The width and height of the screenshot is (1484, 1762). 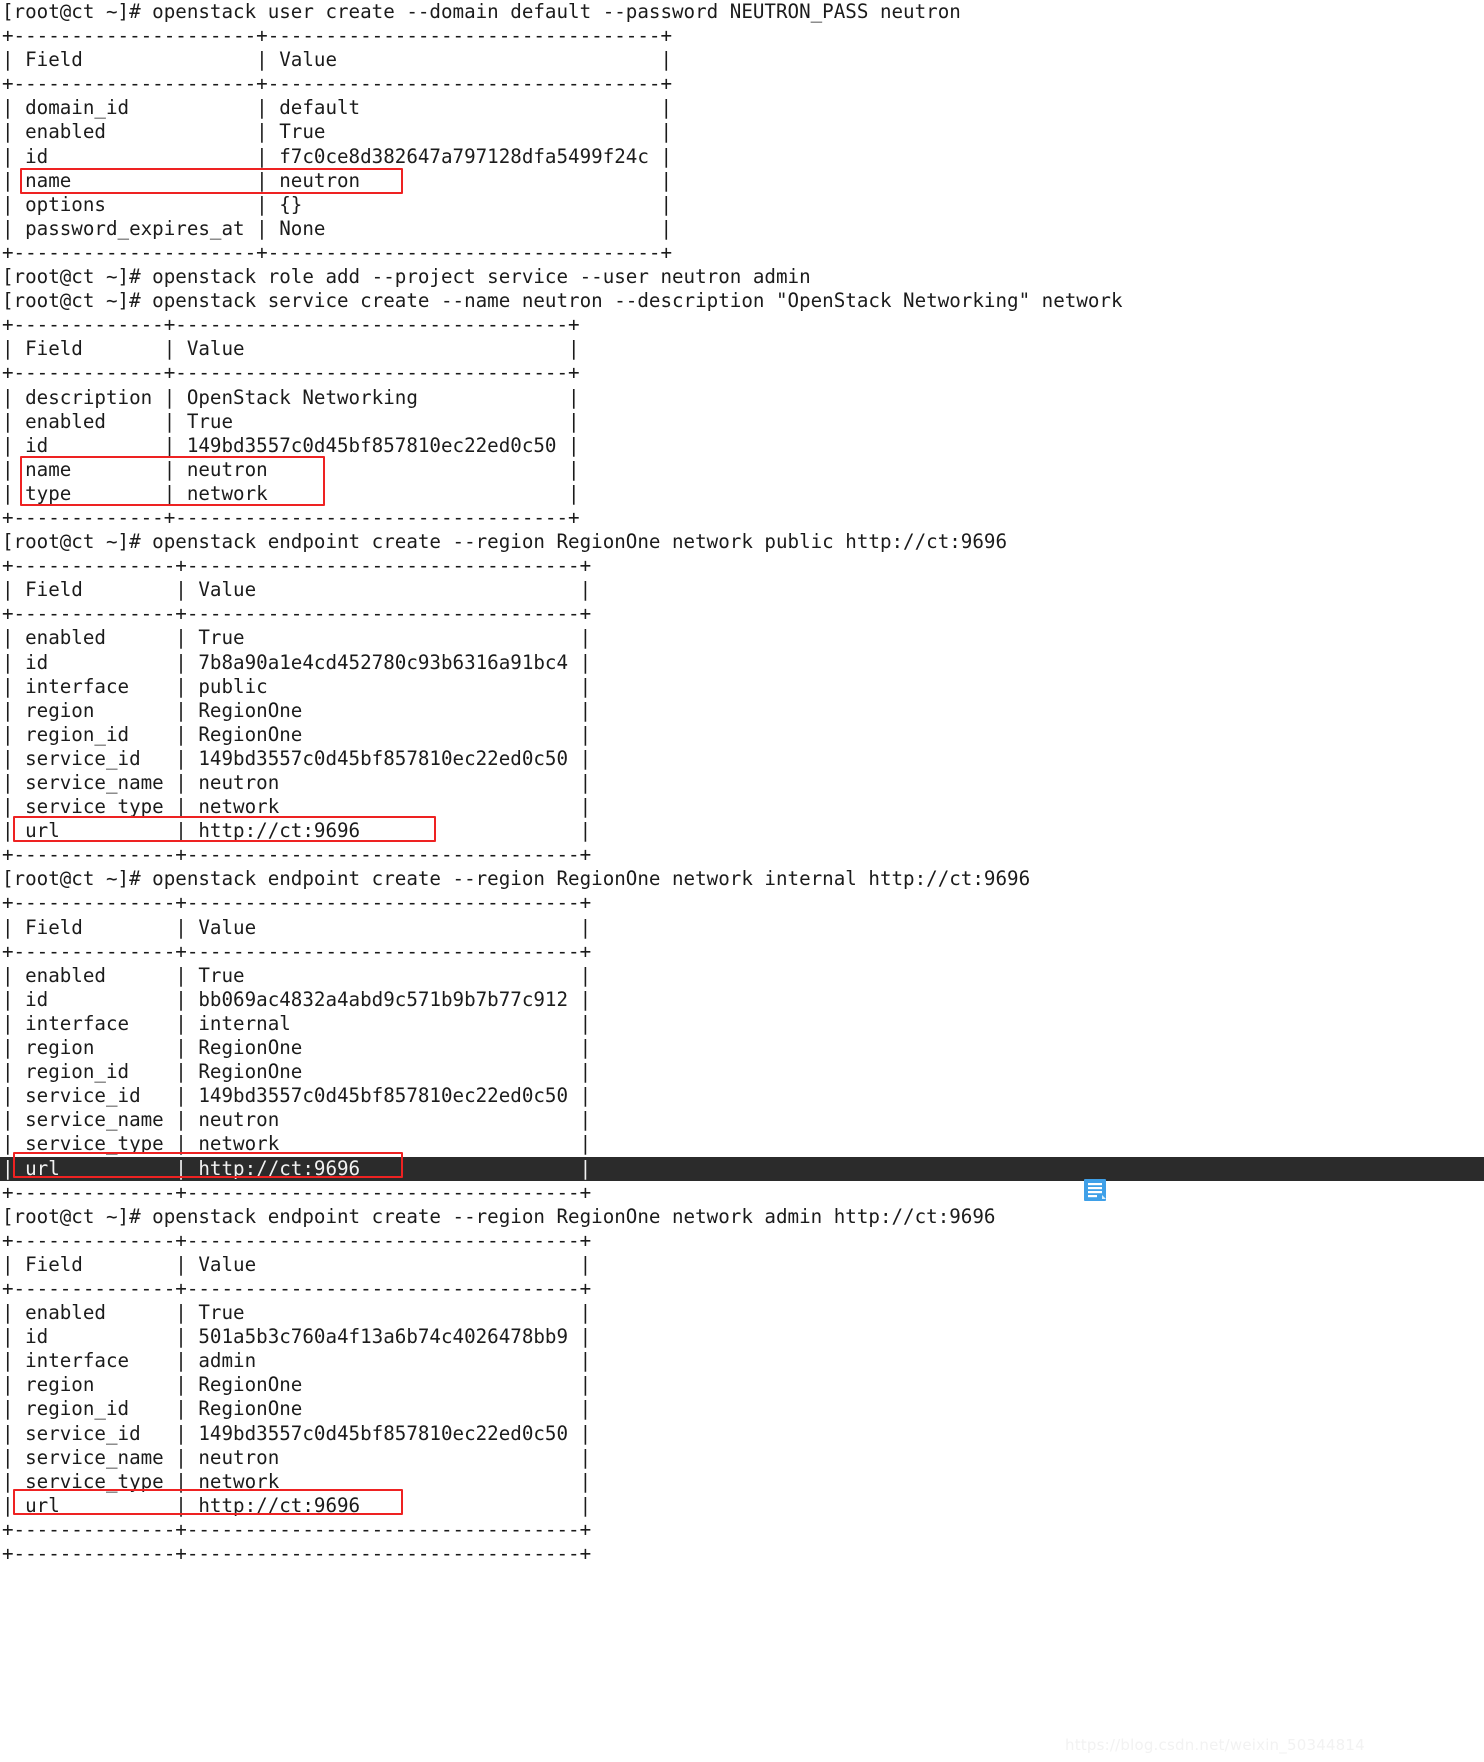 I want to click on document-icon, so click(x=1095, y=1190).